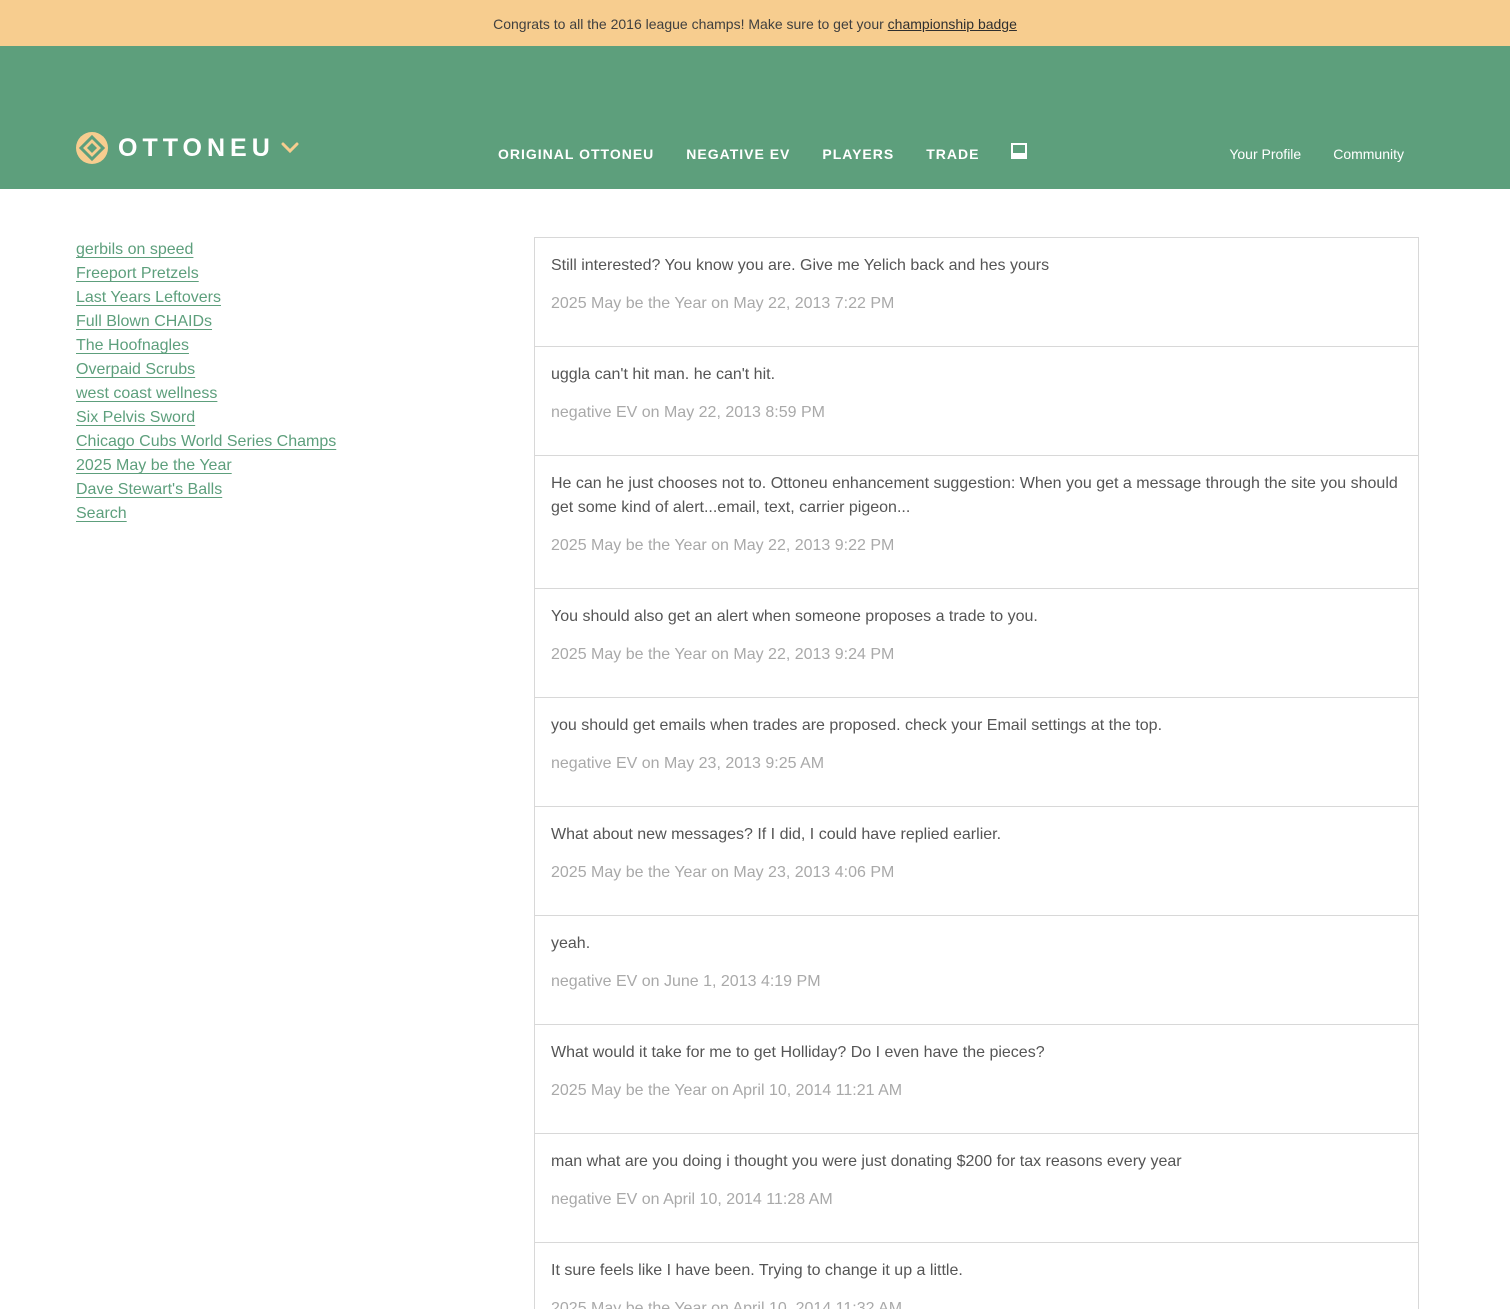 The image size is (1510, 1309). I want to click on user-nav: Your Profile Community, so click(1300, 154).